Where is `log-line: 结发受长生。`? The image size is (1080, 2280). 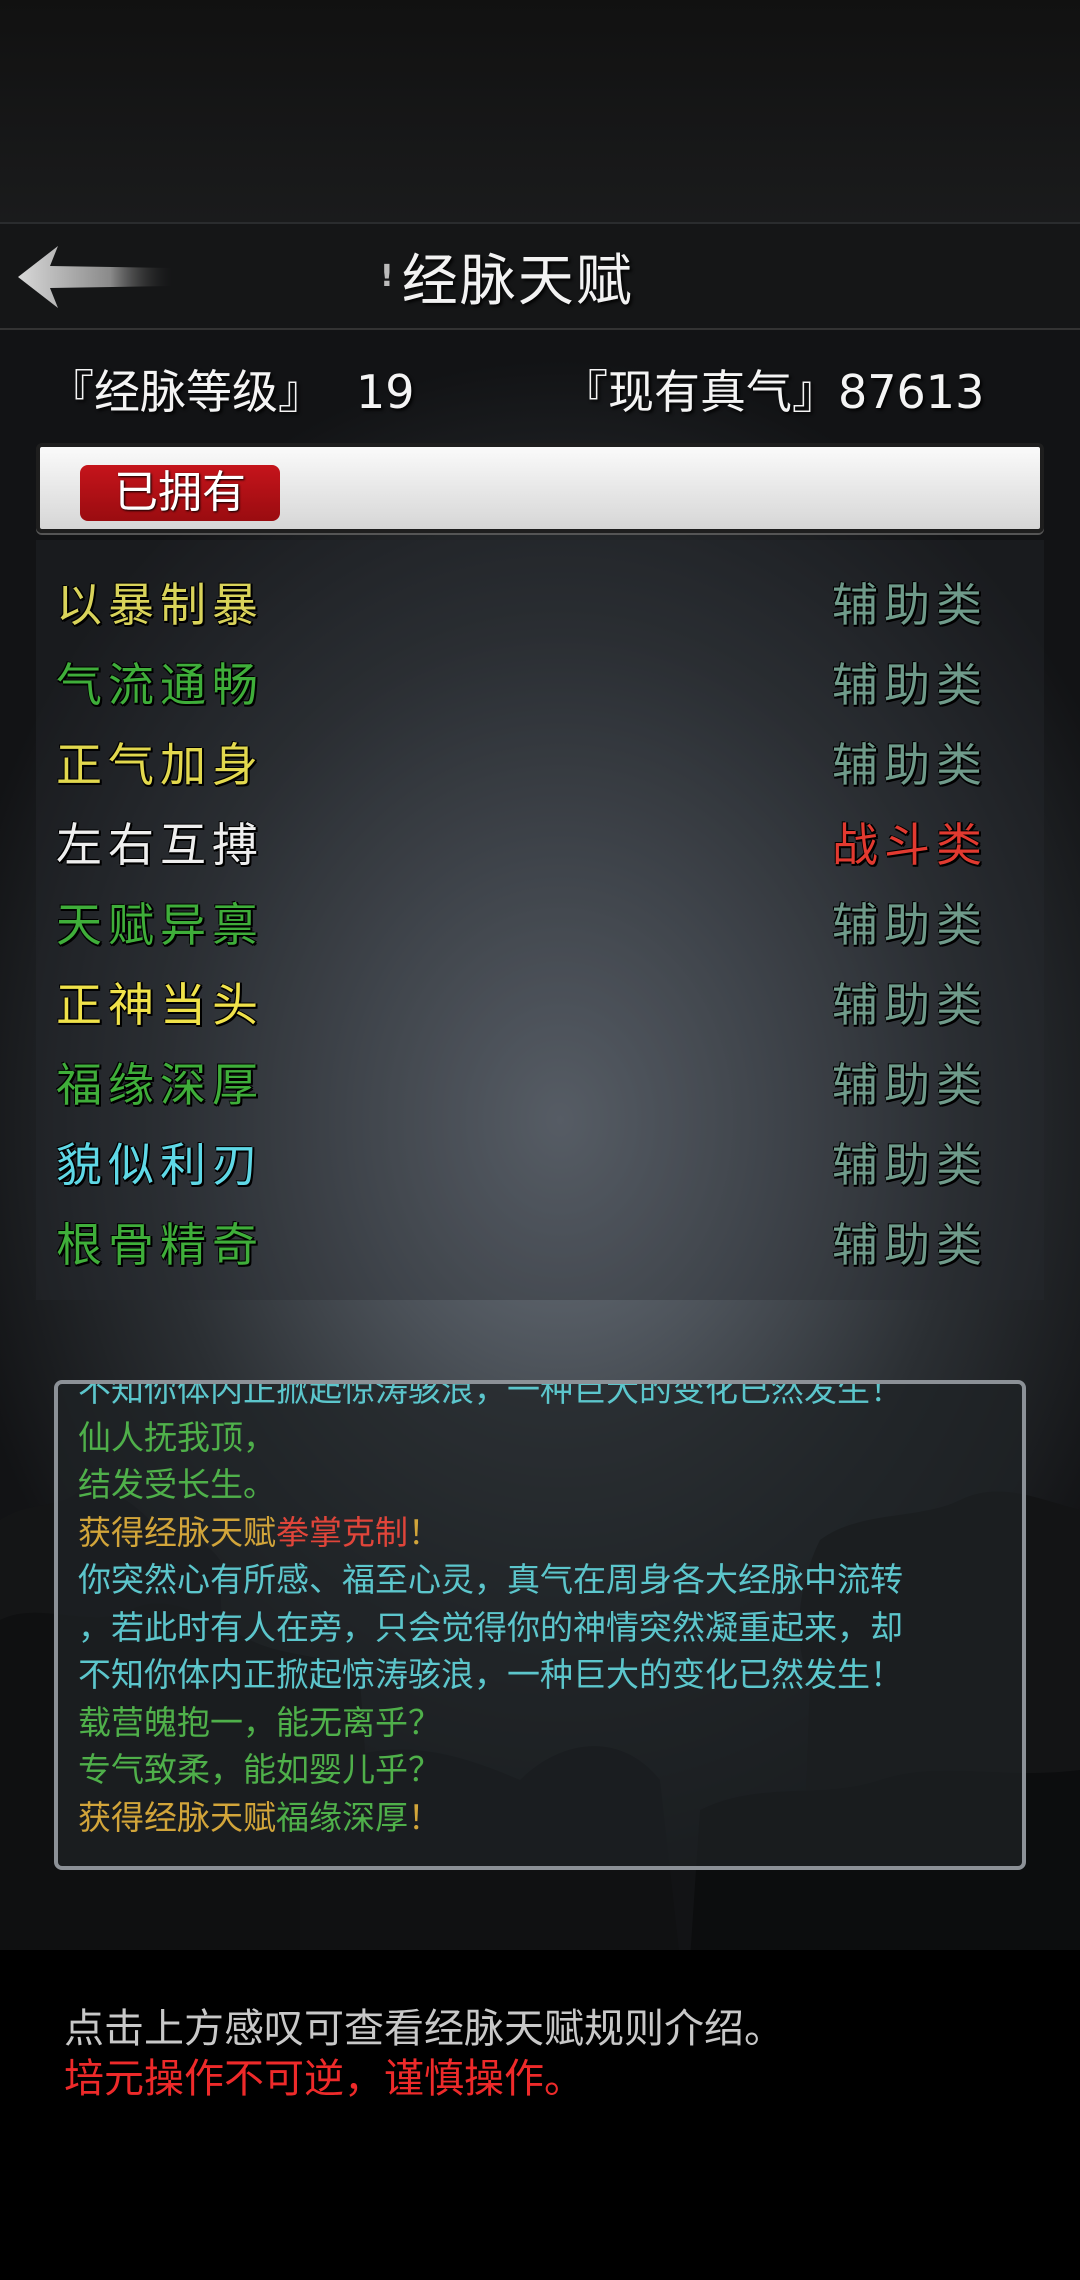
log-line: 结发受长生。 is located at coordinates (548, 1485).